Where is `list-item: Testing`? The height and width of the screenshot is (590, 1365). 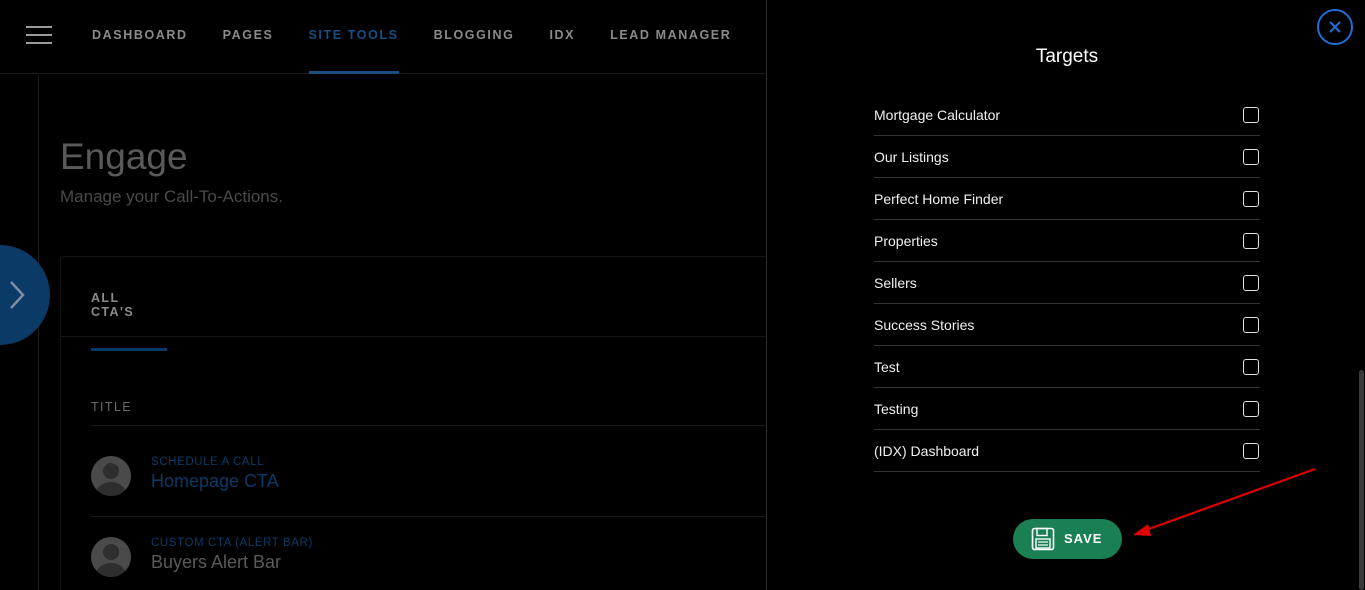 list-item: Testing is located at coordinates (1067, 409).